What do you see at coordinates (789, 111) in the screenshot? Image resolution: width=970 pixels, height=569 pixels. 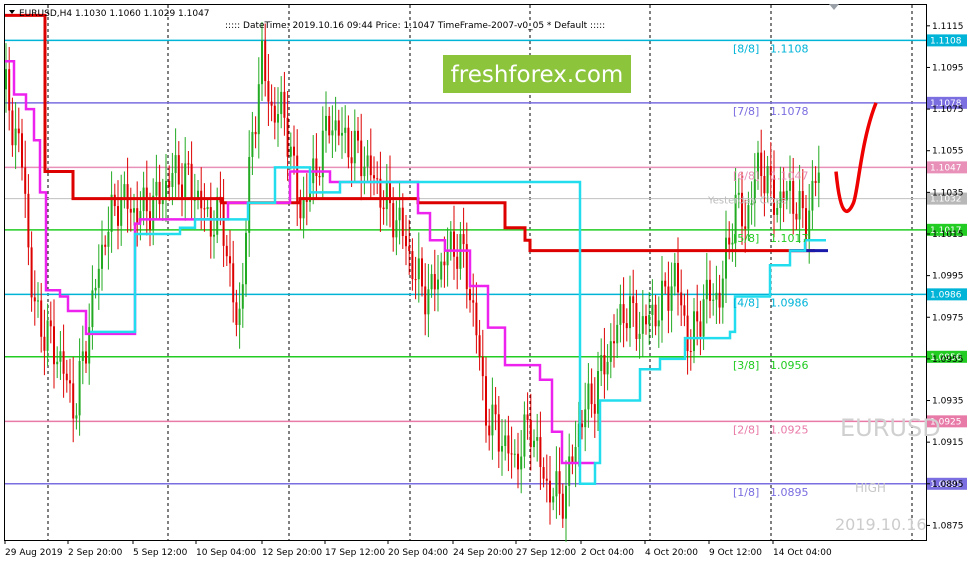 I see `murrey-level-value: 1.1078` at bounding box center [789, 111].